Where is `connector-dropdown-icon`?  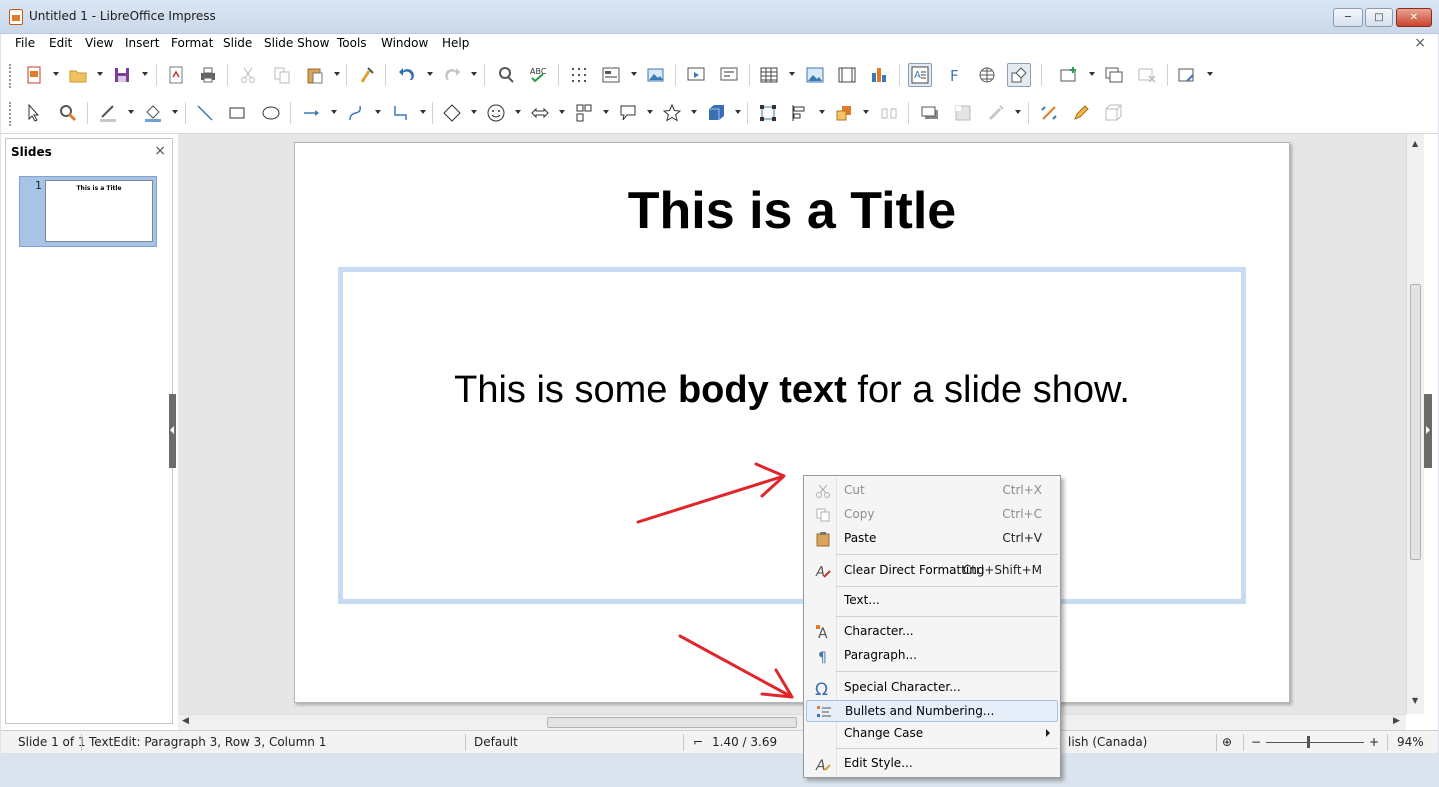
connector-dropdown-icon is located at coordinates (423, 112).